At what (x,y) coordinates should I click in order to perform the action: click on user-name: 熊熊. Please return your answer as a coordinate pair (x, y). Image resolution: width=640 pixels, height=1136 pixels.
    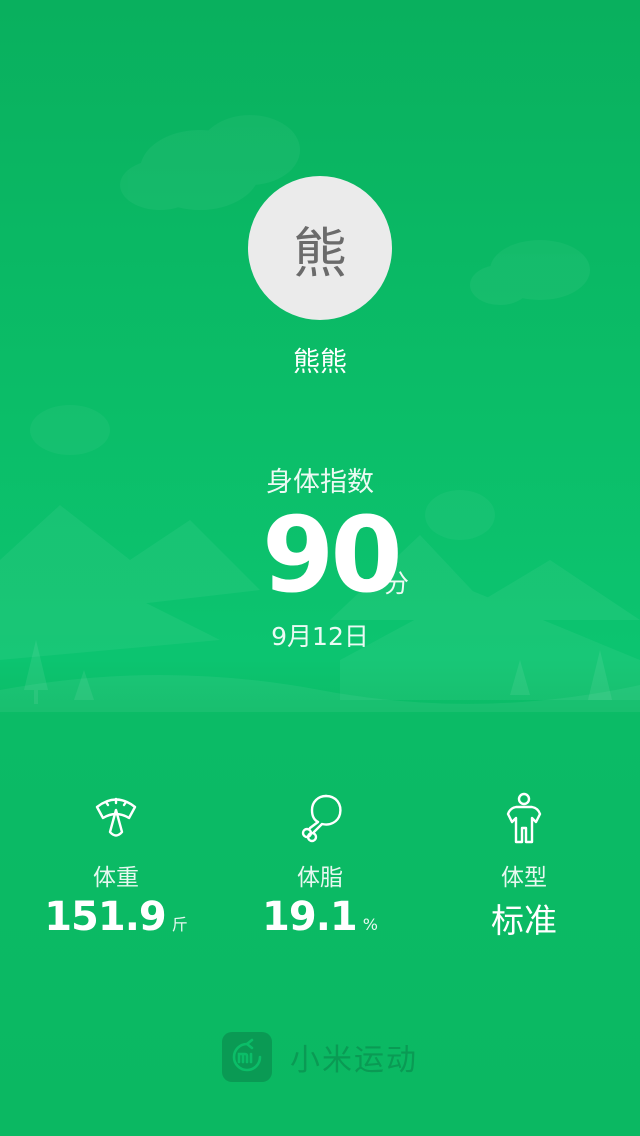
    Looking at the image, I should click on (320, 362).